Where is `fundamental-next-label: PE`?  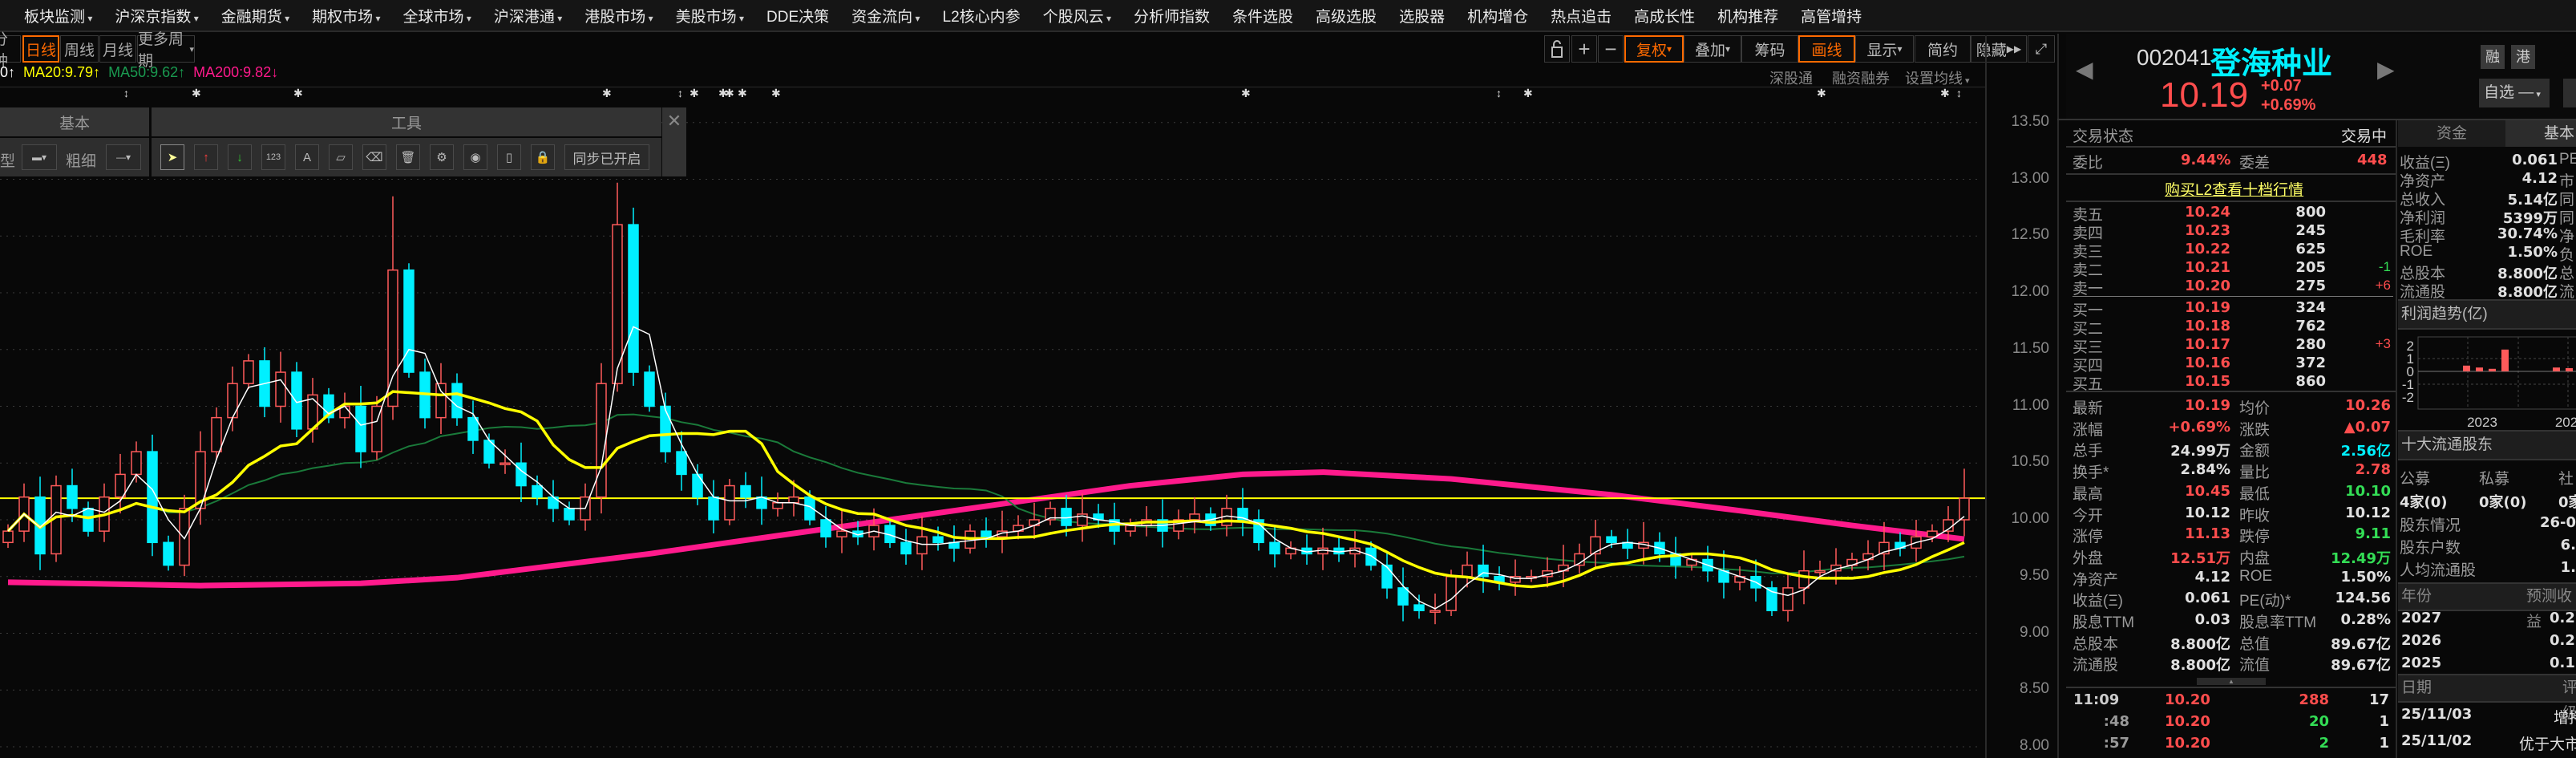 fundamental-next-label: PE is located at coordinates (2567, 159).